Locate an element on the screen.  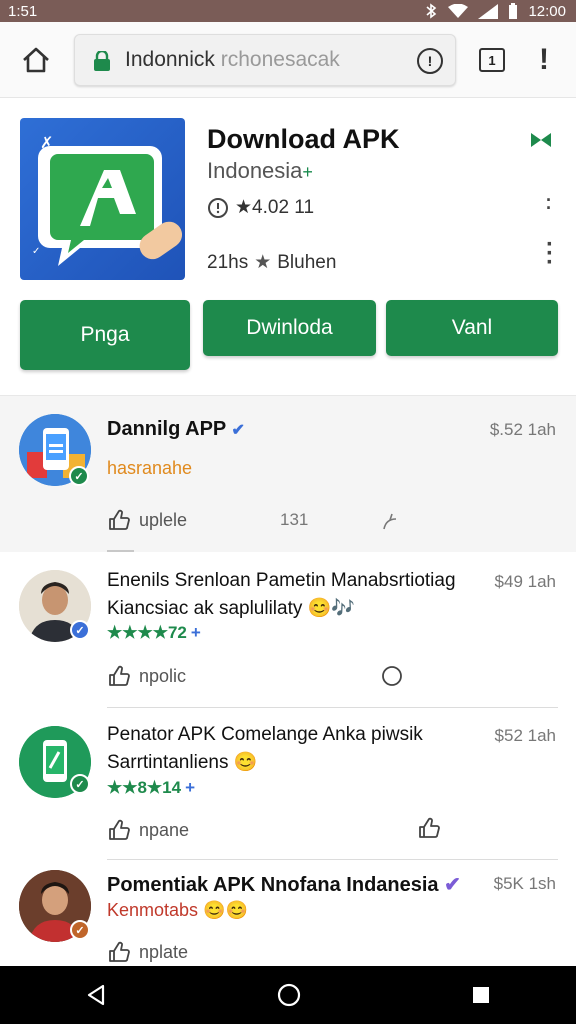
url-text: Indonnick rchonesacak is located at coordinates (232, 60).